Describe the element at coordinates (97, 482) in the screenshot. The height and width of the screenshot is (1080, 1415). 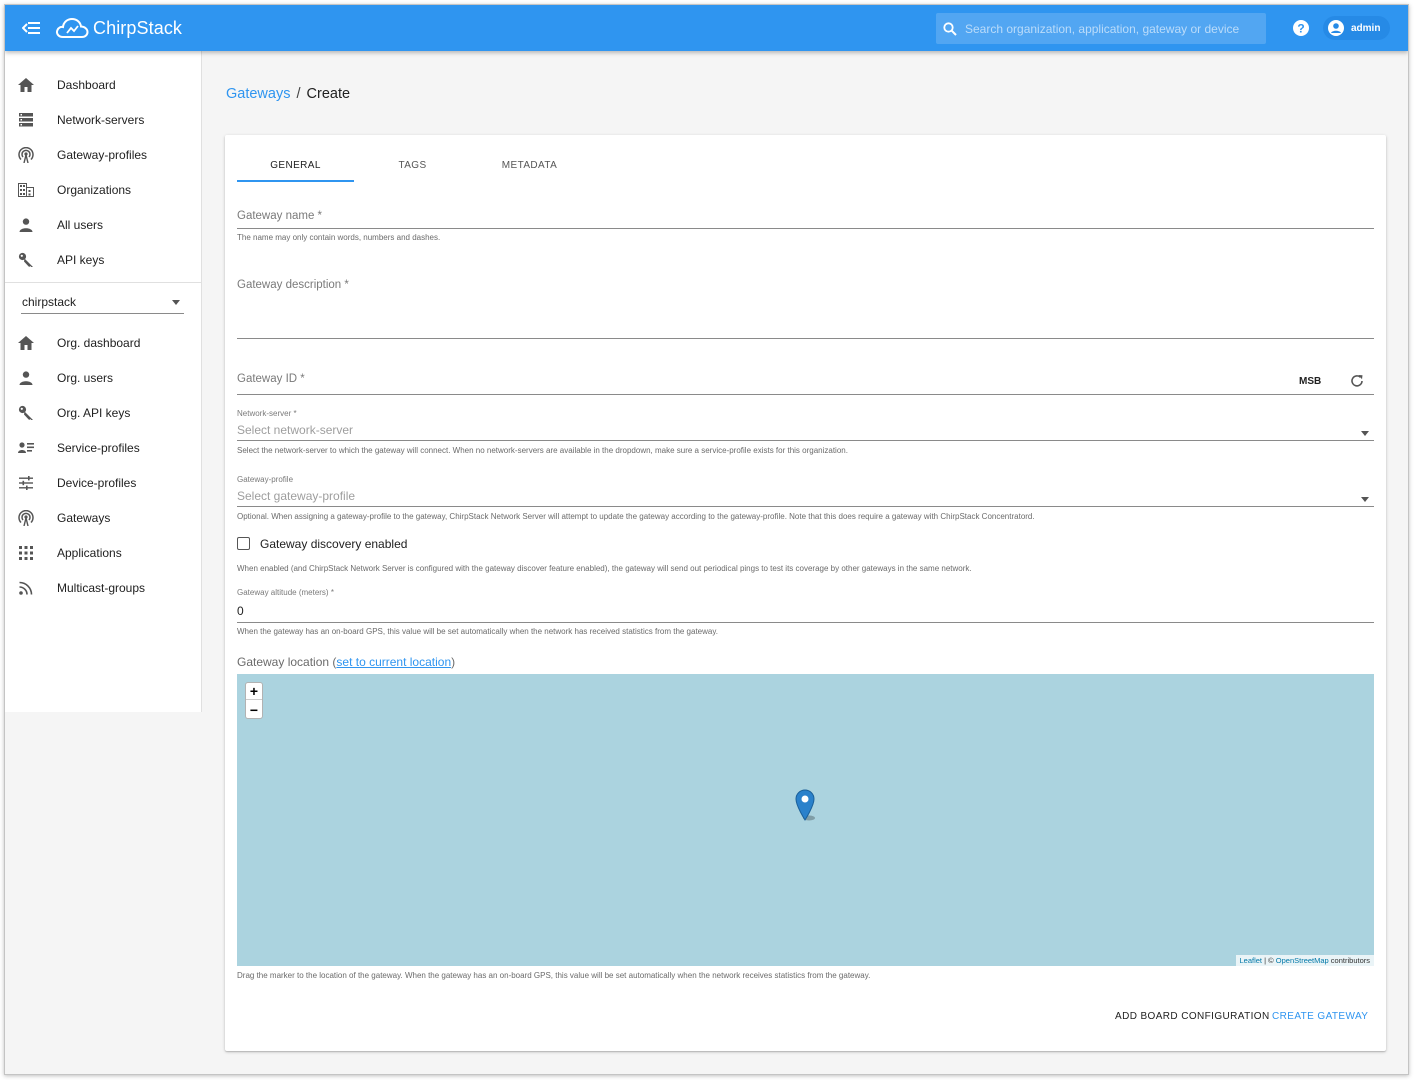
I see `sidebar-item-label: Device-profiles` at that location.